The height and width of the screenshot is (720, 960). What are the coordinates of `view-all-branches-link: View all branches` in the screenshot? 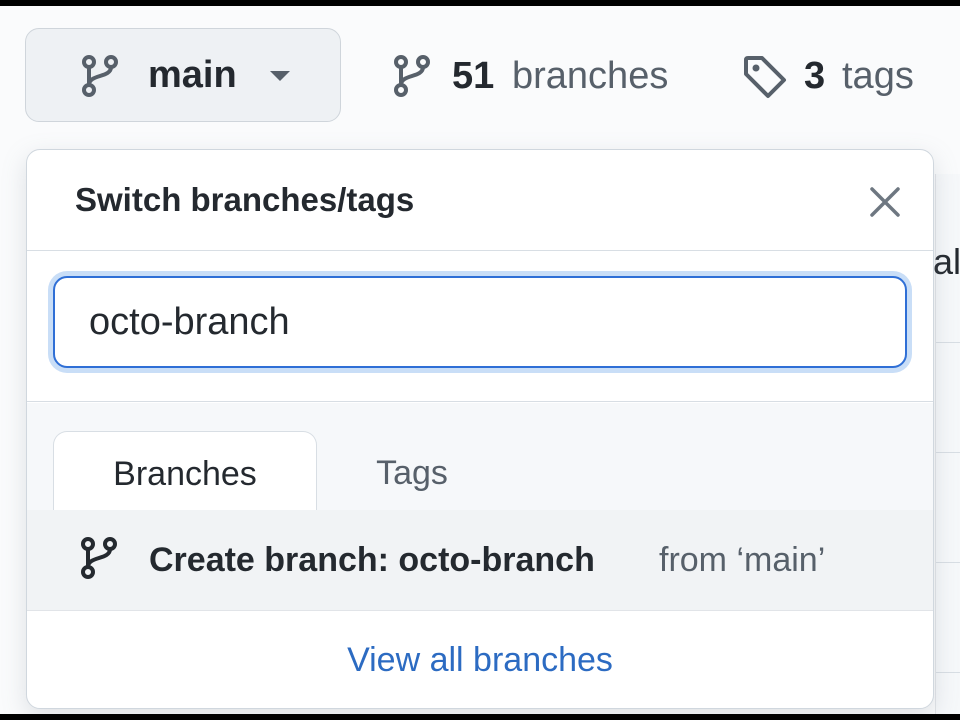 It's located at (480, 660).